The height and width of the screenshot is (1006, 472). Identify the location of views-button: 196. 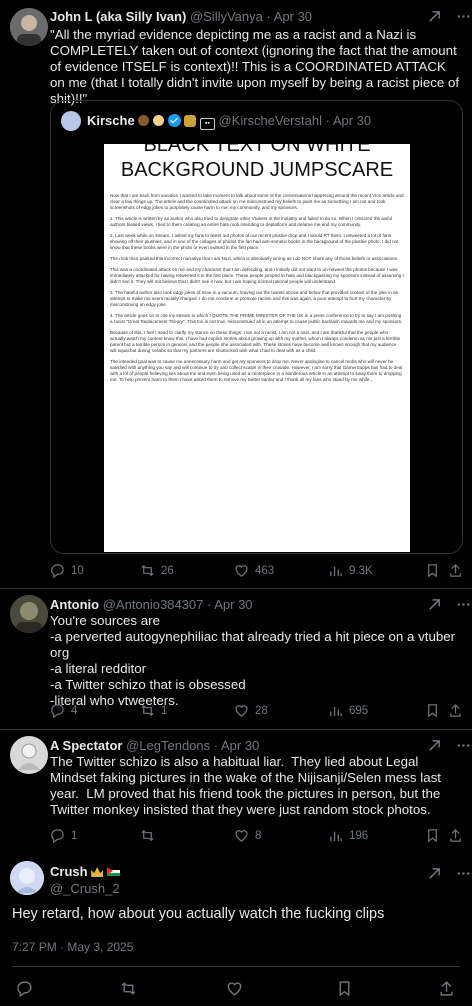
(348, 835).